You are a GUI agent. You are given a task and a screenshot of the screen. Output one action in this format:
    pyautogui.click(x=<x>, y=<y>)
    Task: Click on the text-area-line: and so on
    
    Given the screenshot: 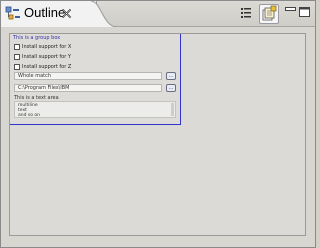 What is the action you would take?
    pyautogui.click(x=29, y=115)
    